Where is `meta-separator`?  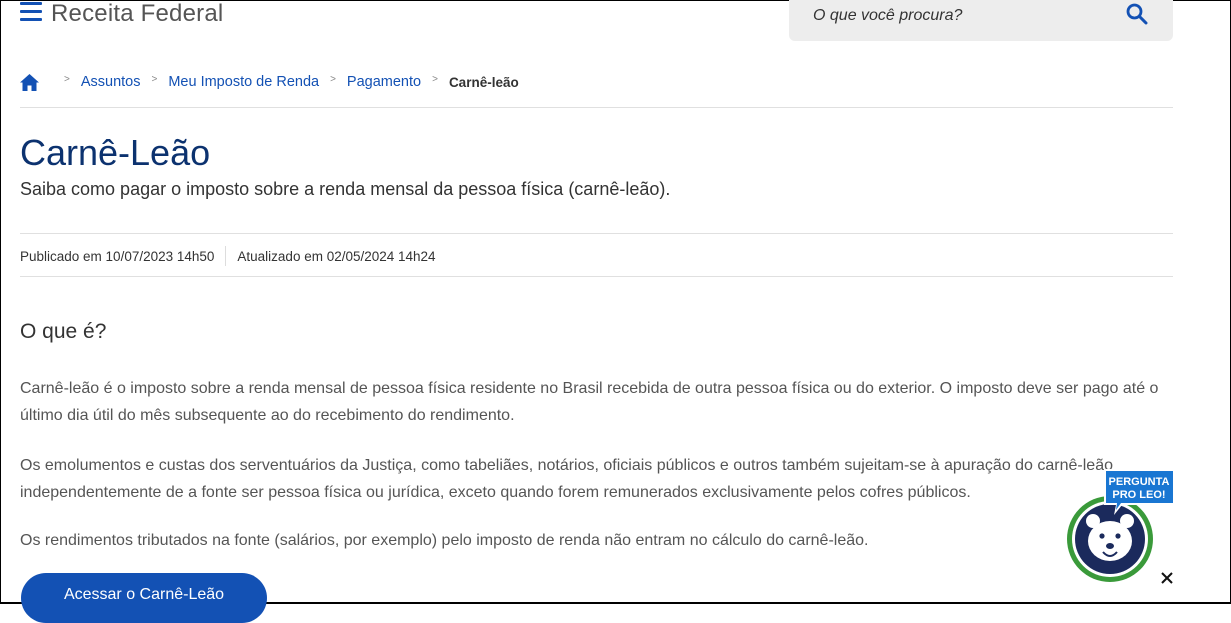 meta-separator is located at coordinates (226, 256).